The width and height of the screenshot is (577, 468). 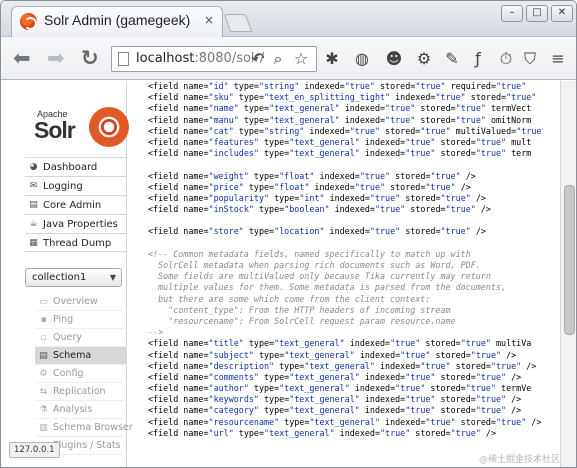 What do you see at coordinates (117, 21) in the screenshot?
I see `browser-tab: Solr Admin (gamegeek) ×` at bounding box center [117, 21].